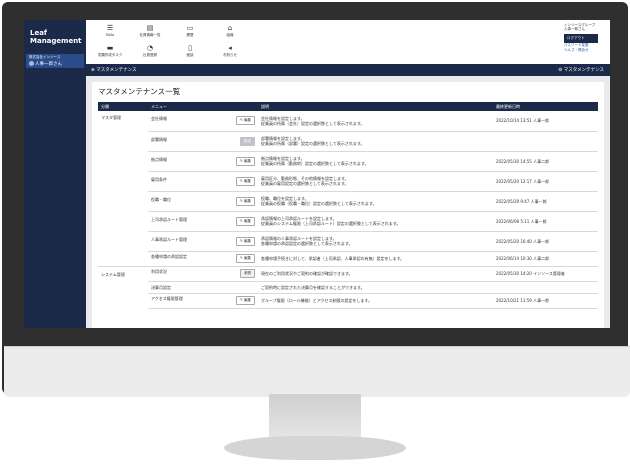 The width and height of the screenshot is (630, 467). I want to click on description-line2: 従業員の役職（役職・職位）設定の選択肢として表示されます。, so click(319, 203).